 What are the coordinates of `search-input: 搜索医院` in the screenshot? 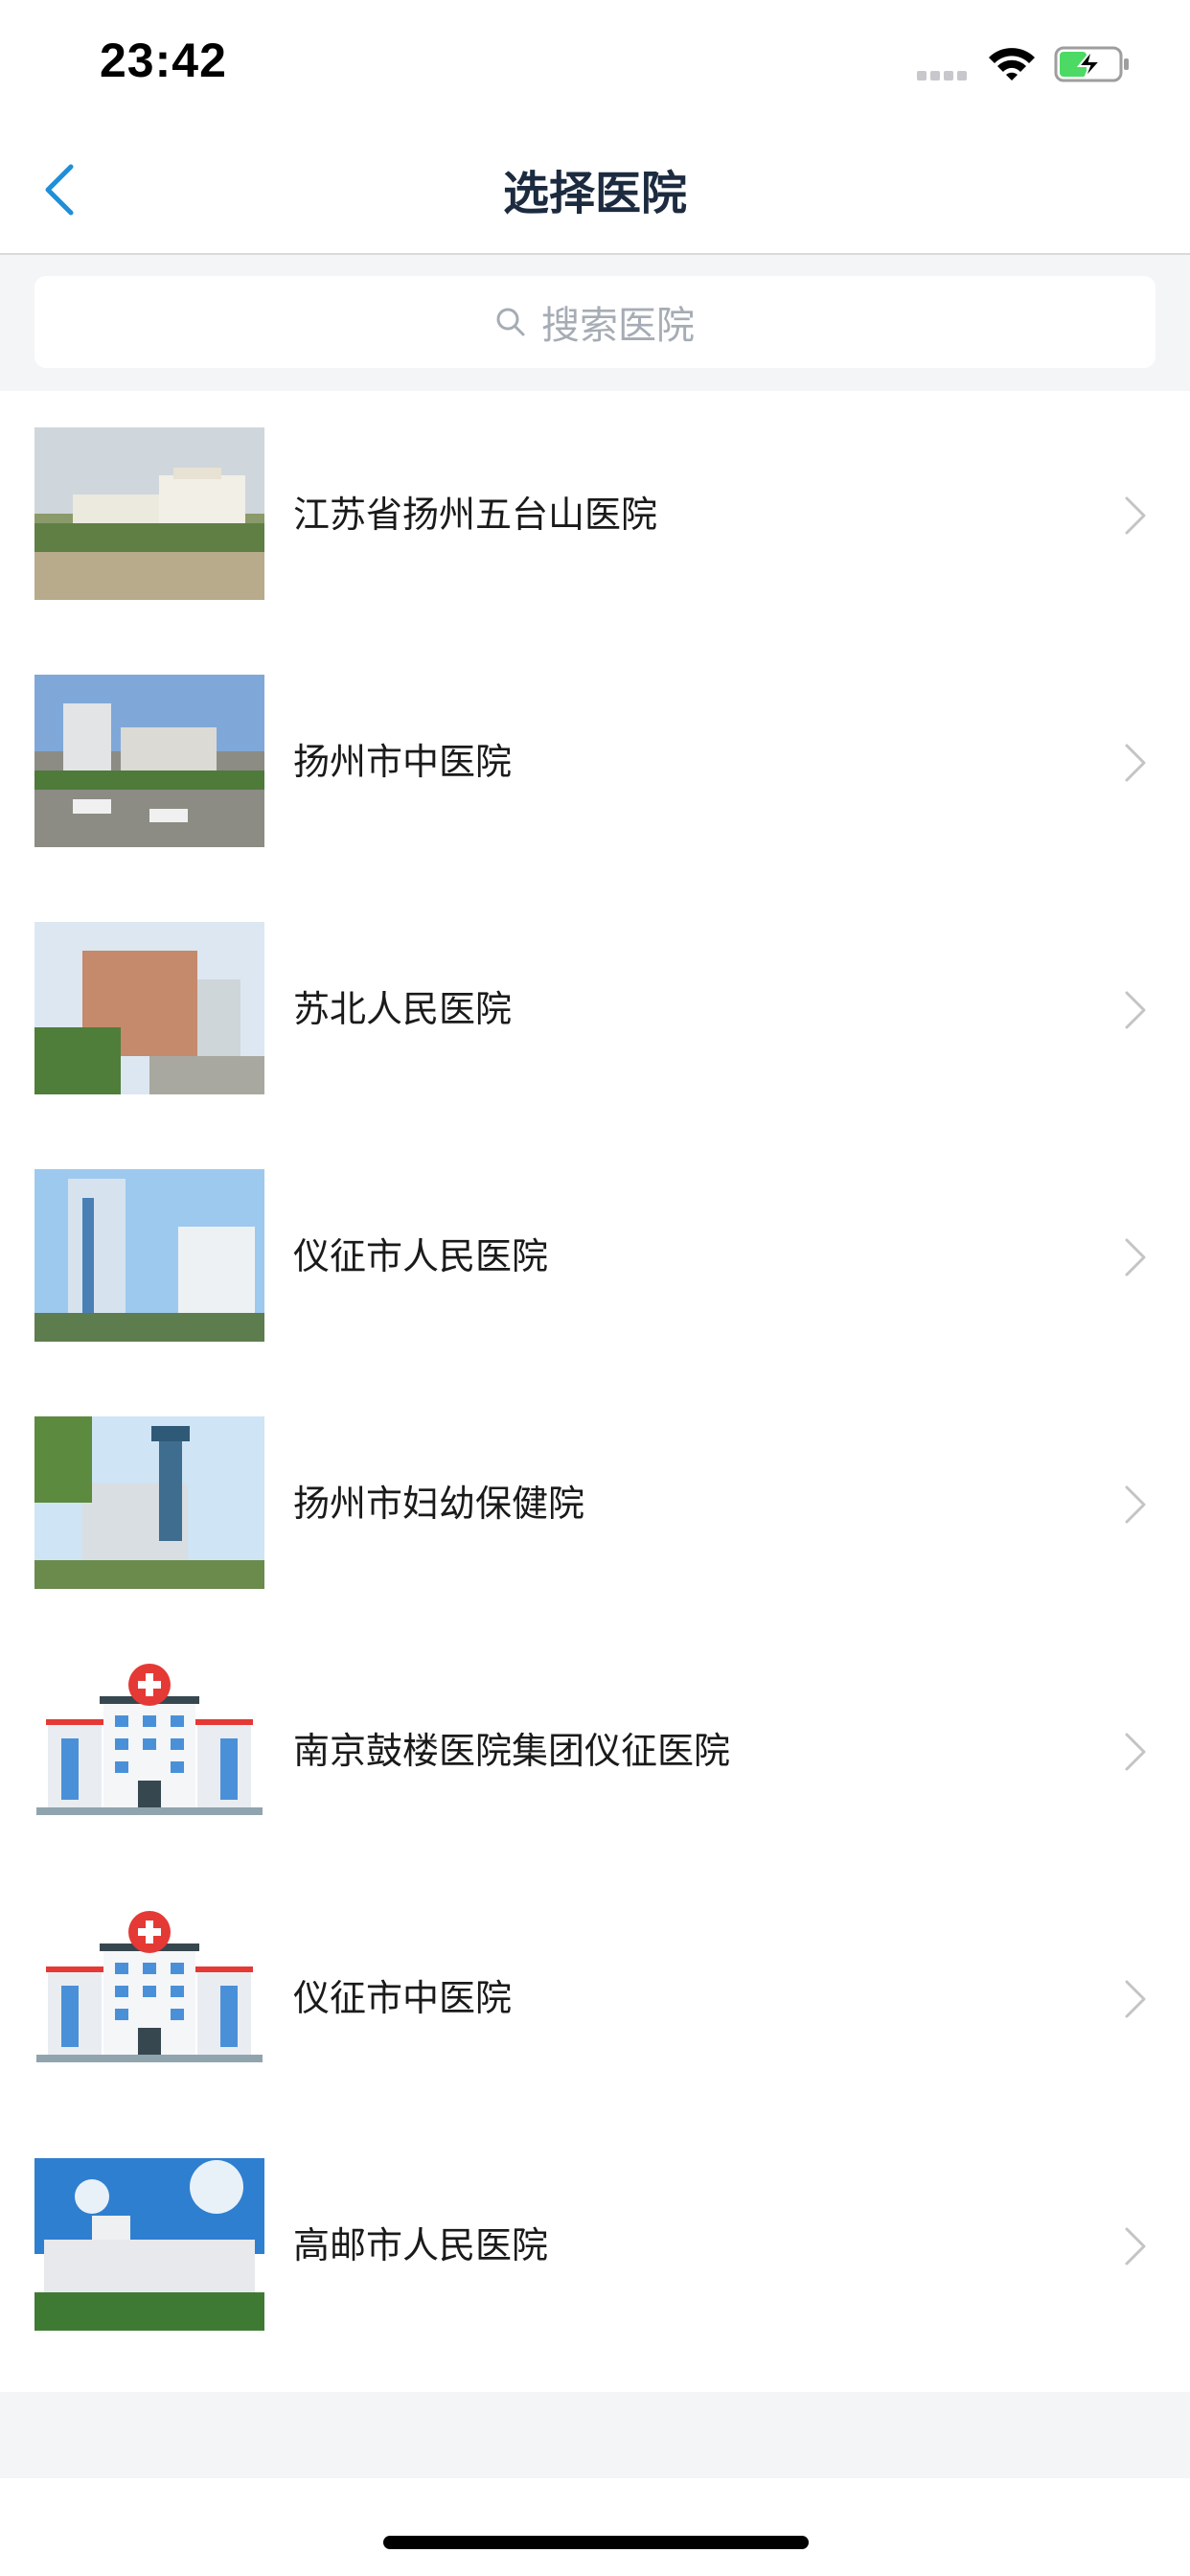 It's located at (595, 322).